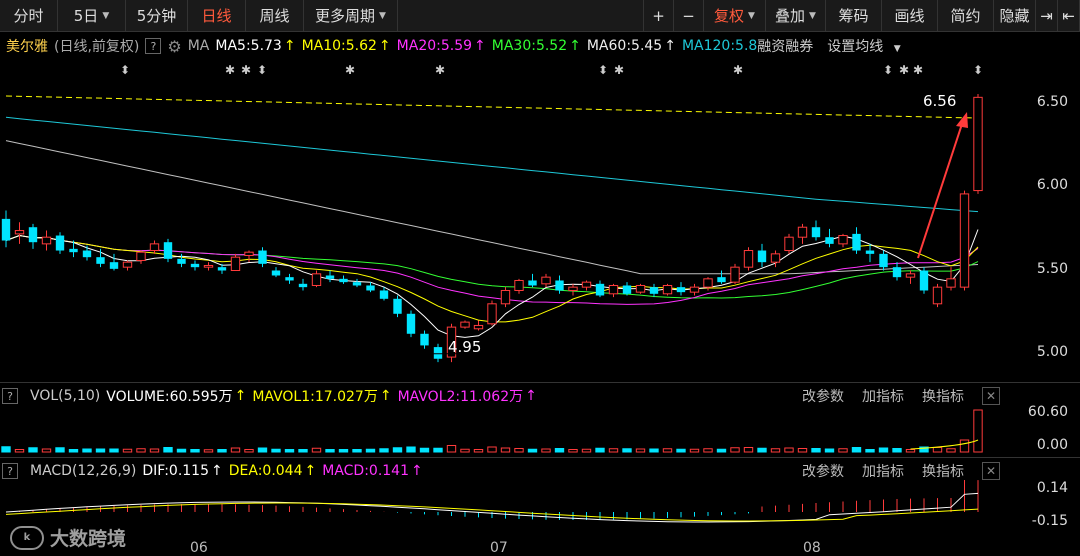 The width and height of the screenshot is (1080, 556). What do you see at coordinates (27, 537) in the screenshot?
I see `watermark-logo-icon: k` at bounding box center [27, 537].